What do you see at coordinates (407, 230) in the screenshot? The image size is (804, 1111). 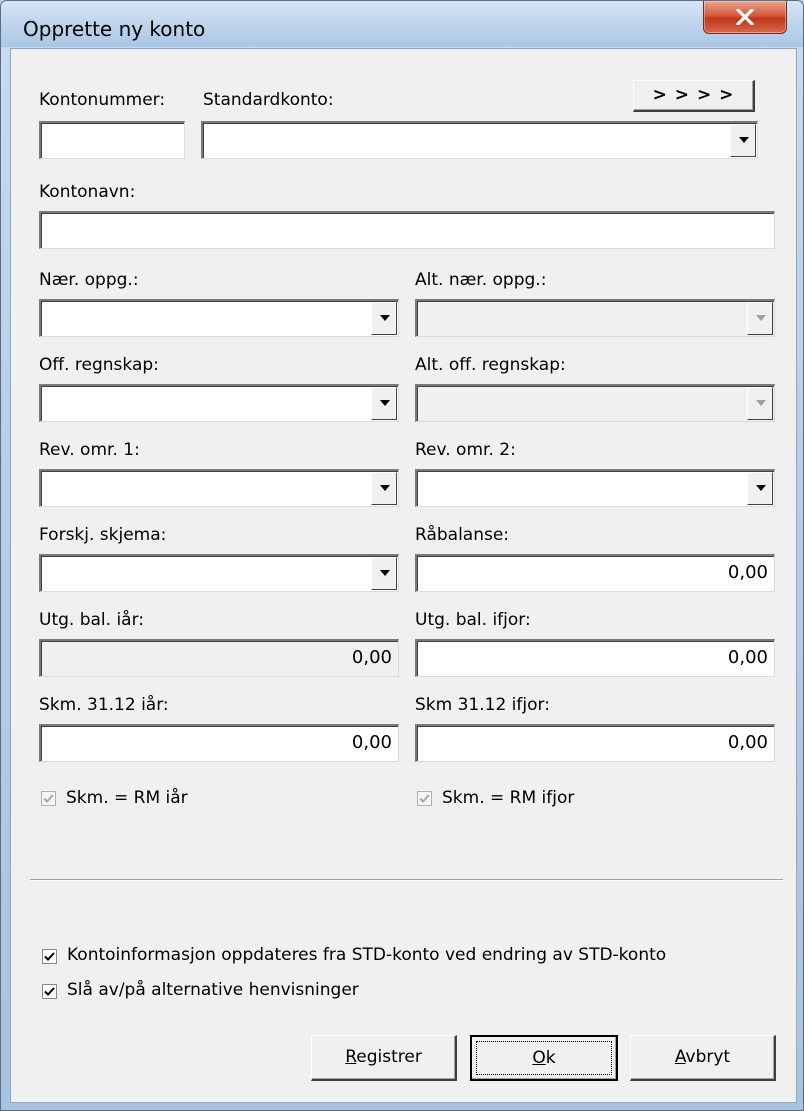 I see `kontonavn-input` at bounding box center [407, 230].